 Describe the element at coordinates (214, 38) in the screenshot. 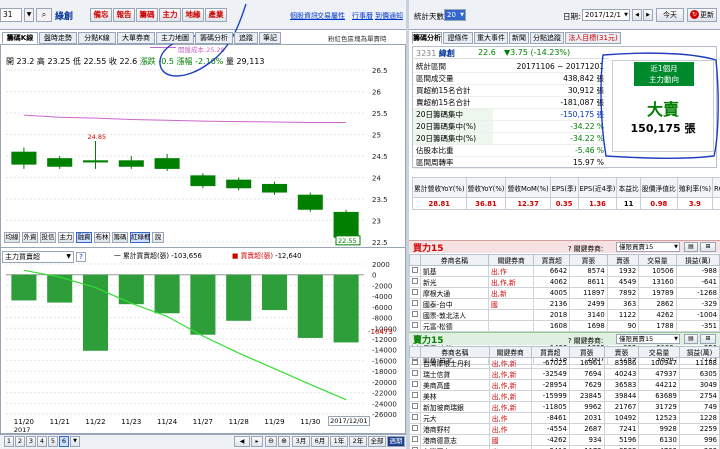

I see `left-tab-5: 籌碼分析` at that location.